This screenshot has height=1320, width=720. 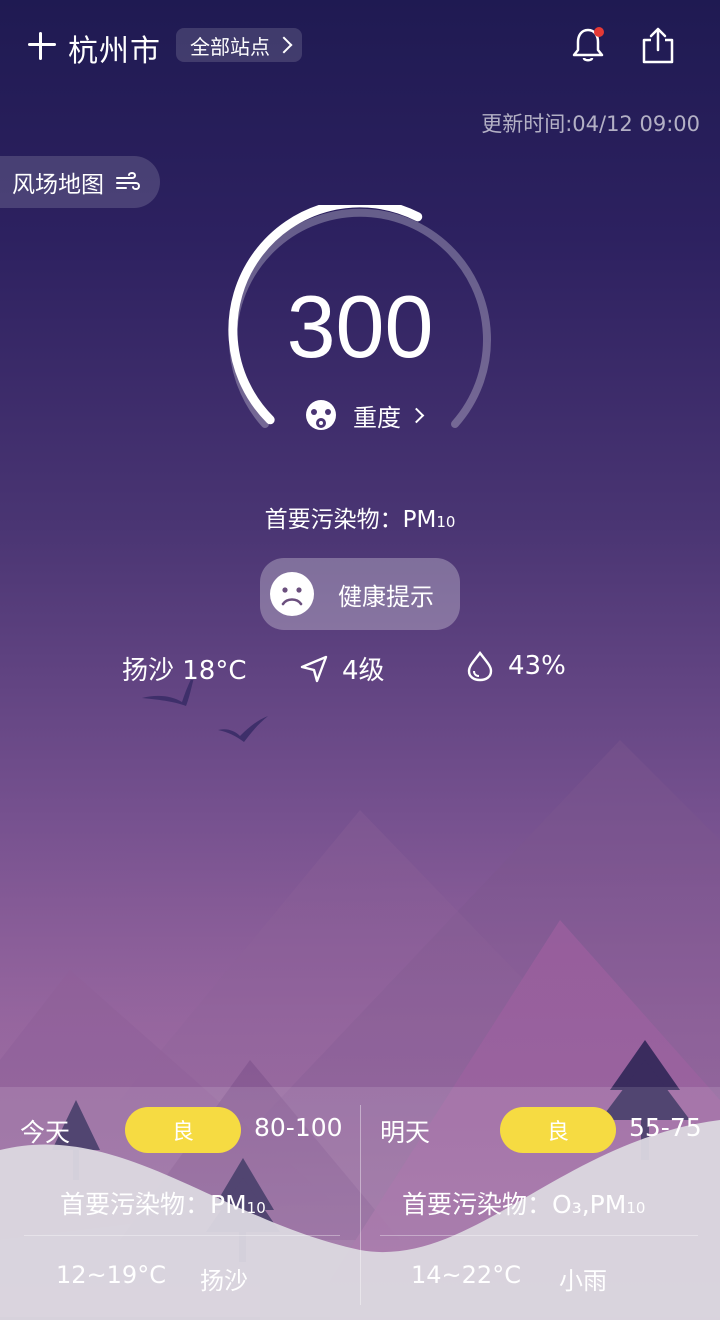 I want to click on station-selector-button: 全部站点, so click(x=239, y=45).